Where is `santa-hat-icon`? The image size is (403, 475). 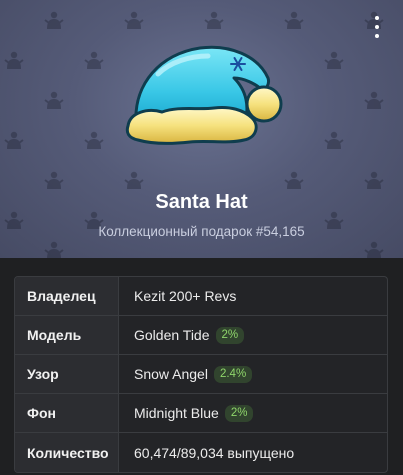
santa-hat-icon is located at coordinates (204, 95).